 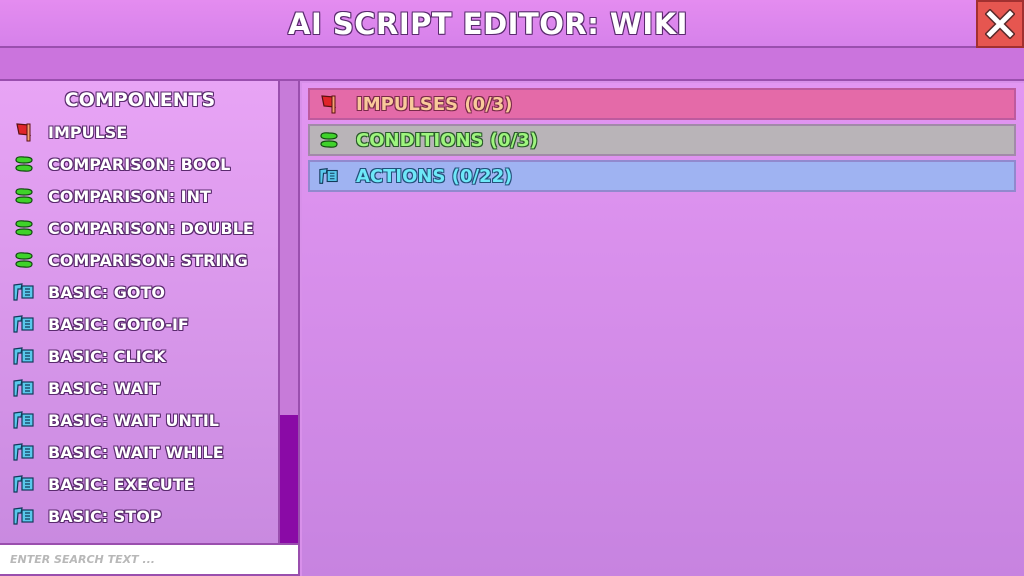 What do you see at coordinates (88, 292) in the screenshot?
I see `component-item-basic-goto: BASIC: GOTO` at bounding box center [88, 292].